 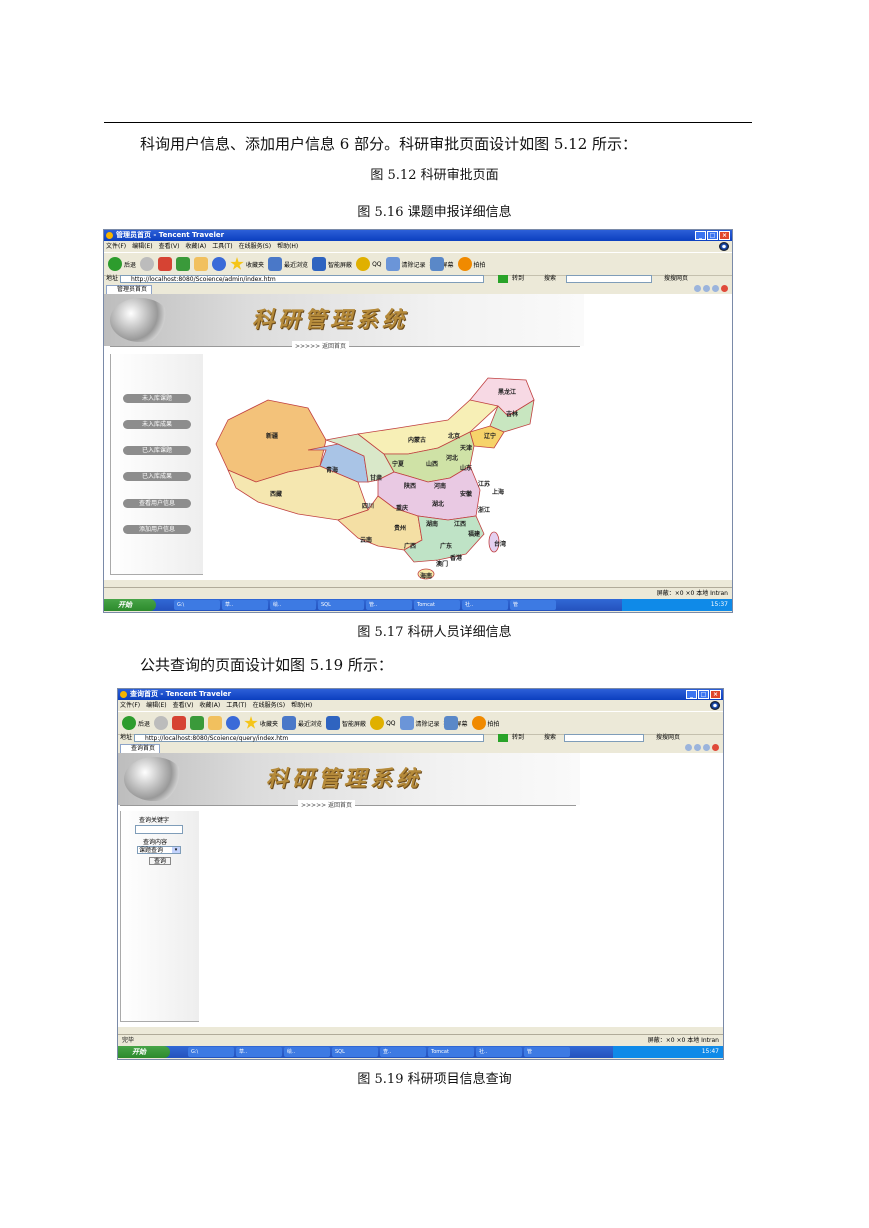 I want to click on map-label: 上海, so click(x=498, y=492).